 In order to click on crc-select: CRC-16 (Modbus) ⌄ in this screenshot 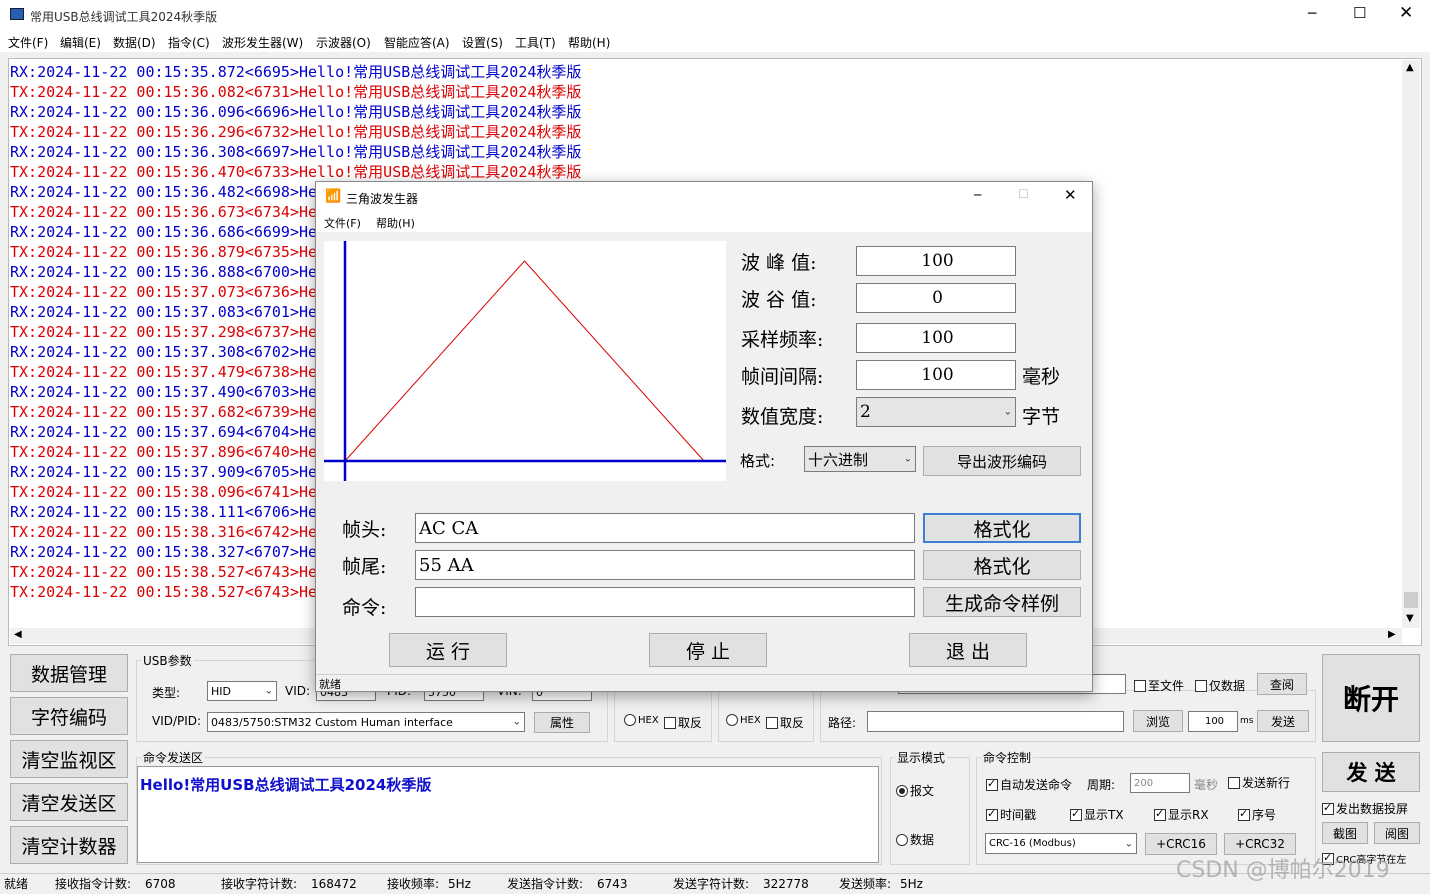, I will do `click(1061, 843)`.